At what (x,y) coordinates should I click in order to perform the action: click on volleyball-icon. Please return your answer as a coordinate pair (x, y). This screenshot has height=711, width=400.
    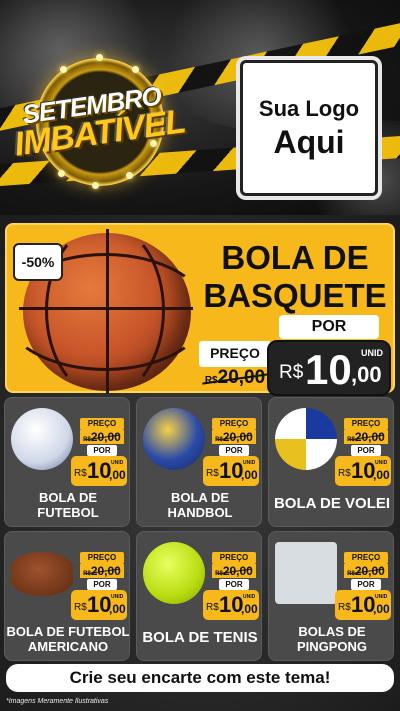
    Looking at the image, I should click on (306, 439).